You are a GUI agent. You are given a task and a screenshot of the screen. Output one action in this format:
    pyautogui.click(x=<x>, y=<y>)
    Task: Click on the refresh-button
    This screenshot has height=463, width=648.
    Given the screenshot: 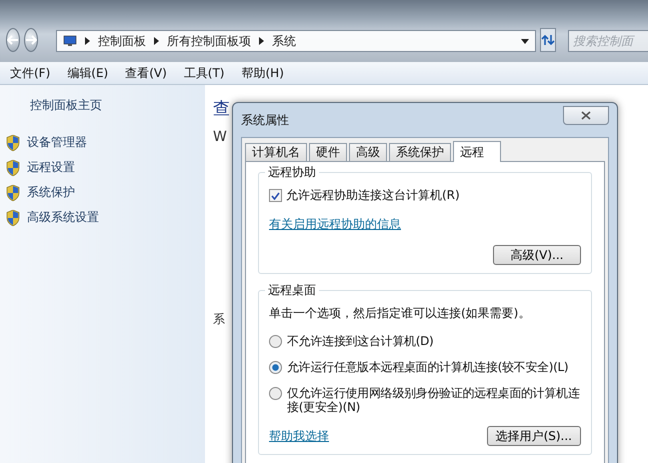 What is the action you would take?
    pyautogui.click(x=548, y=40)
    